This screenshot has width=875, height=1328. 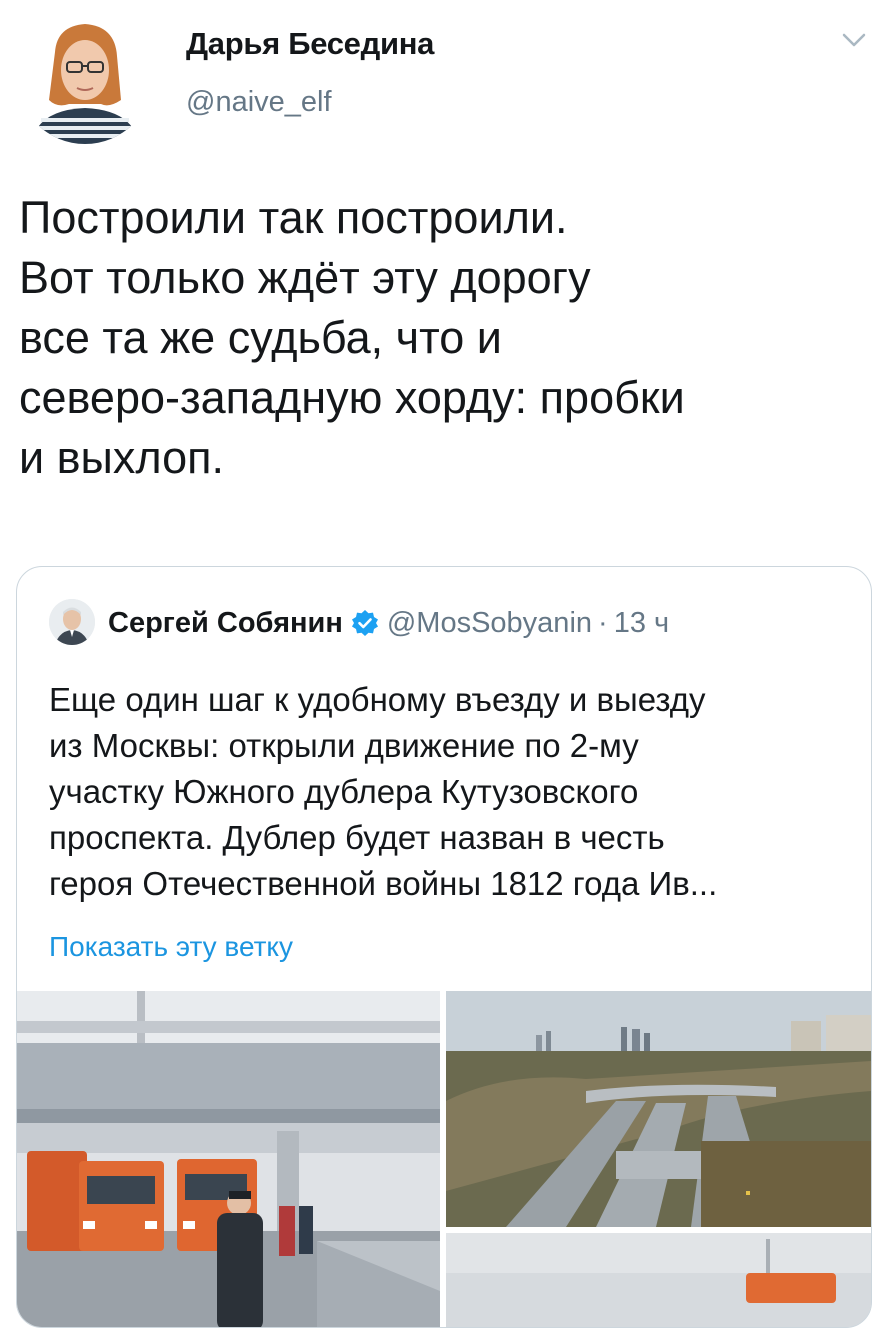 What do you see at coordinates (293, 217) in the screenshot?
I see `tweet-line: Построили так построили.` at bounding box center [293, 217].